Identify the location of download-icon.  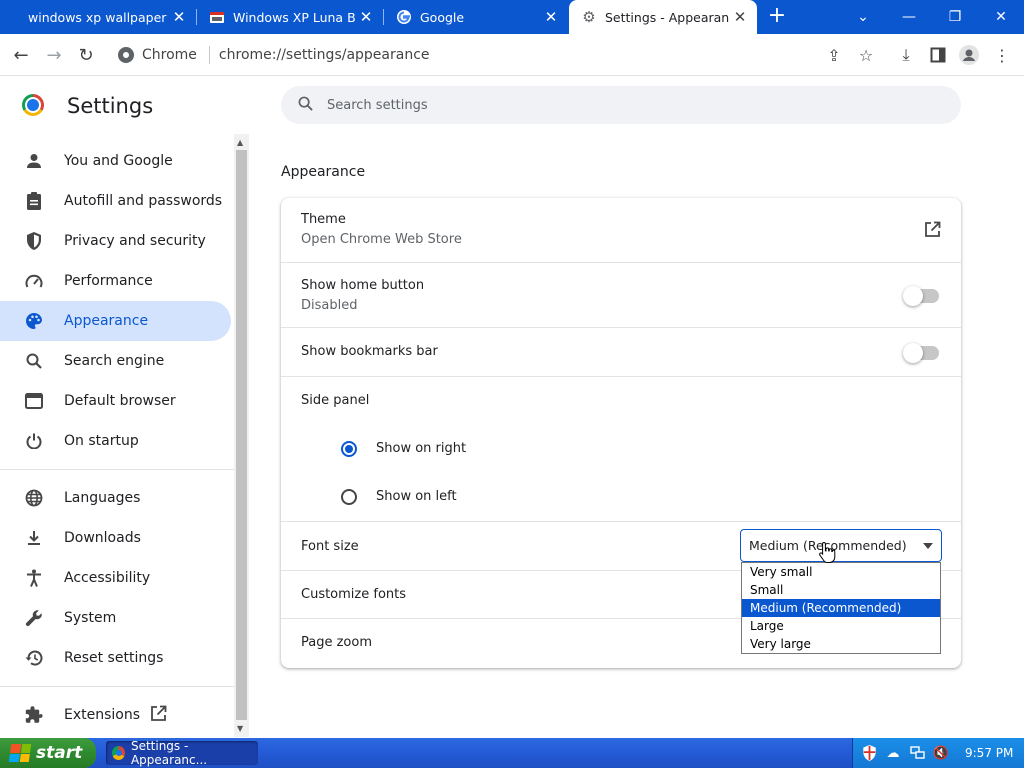
(34, 538).